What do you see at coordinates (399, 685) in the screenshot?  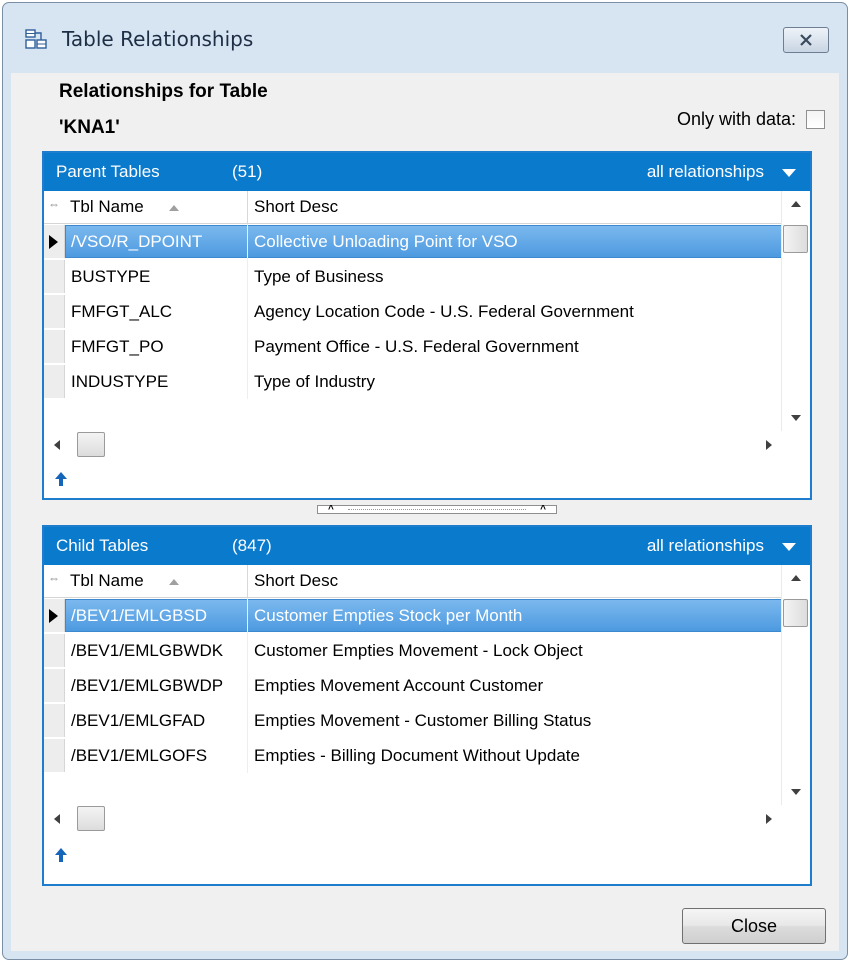 I see `cell-short-desc: Empties Movement Account Customer` at bounding box center [399, 685].